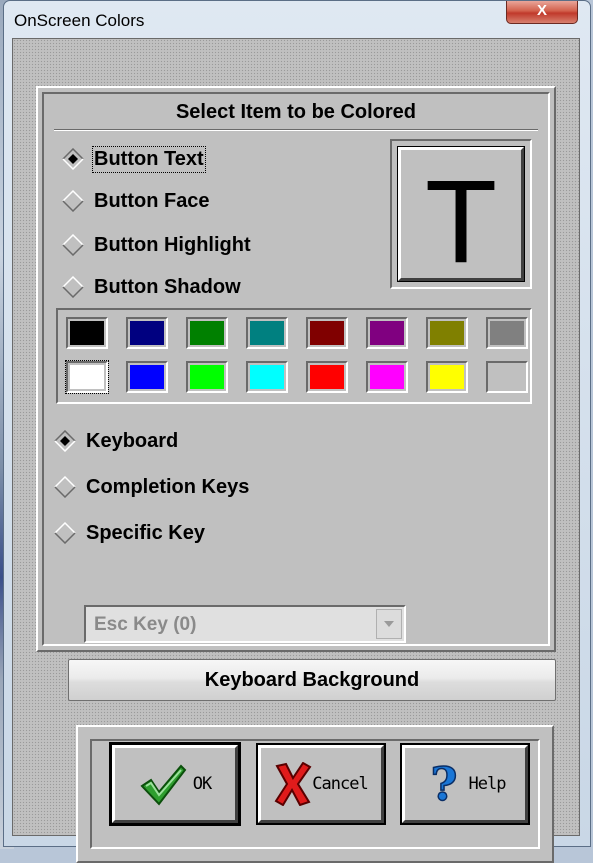 Image resolution: width=593 pixels, height=863 pixels. I want to click on cancel-button: Cancel, so click(321, 784).